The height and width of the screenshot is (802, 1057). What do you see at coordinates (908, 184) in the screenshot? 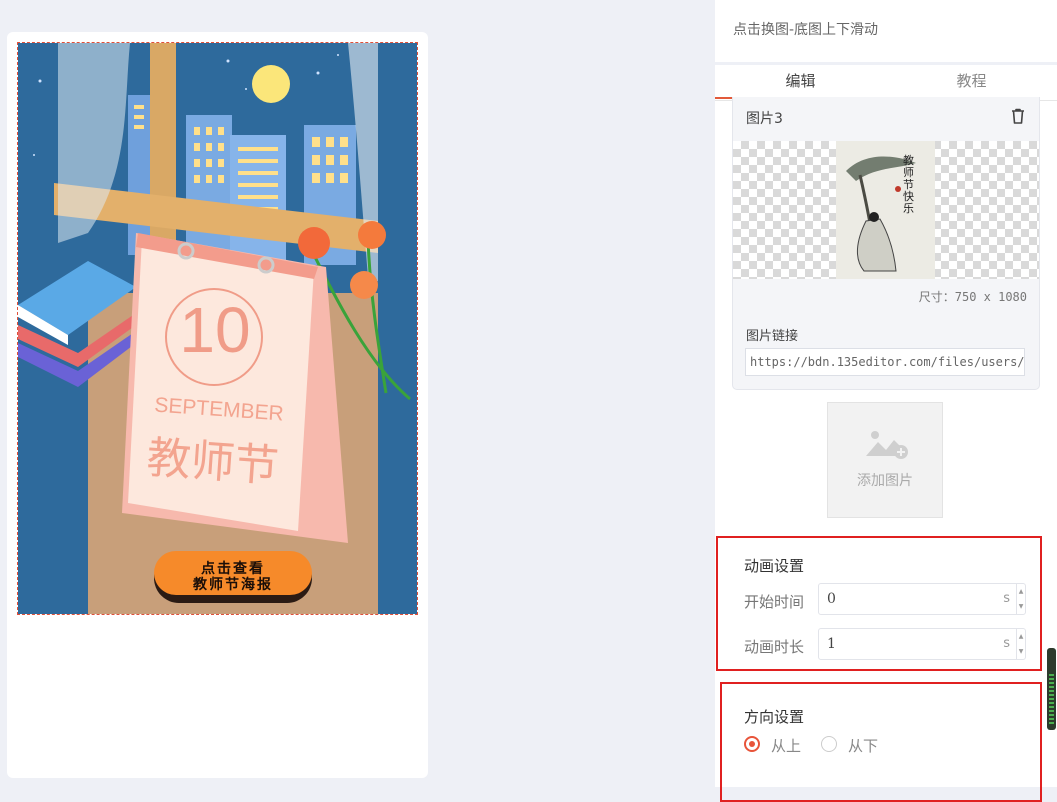
I see `thumbnail-title: 教师节快乐` at bounding box center [908, 184].